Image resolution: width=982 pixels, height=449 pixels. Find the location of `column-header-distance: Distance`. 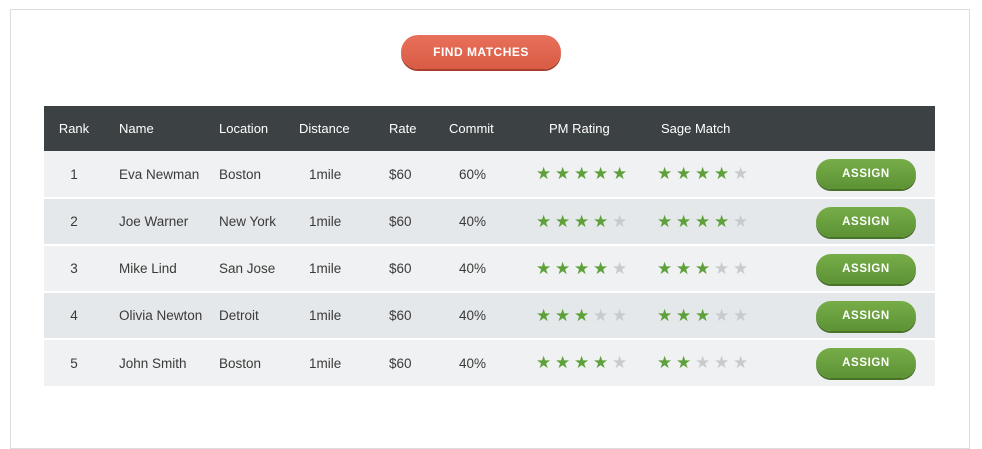

column-header-distance: Distance is located at coordinates (329, 128).